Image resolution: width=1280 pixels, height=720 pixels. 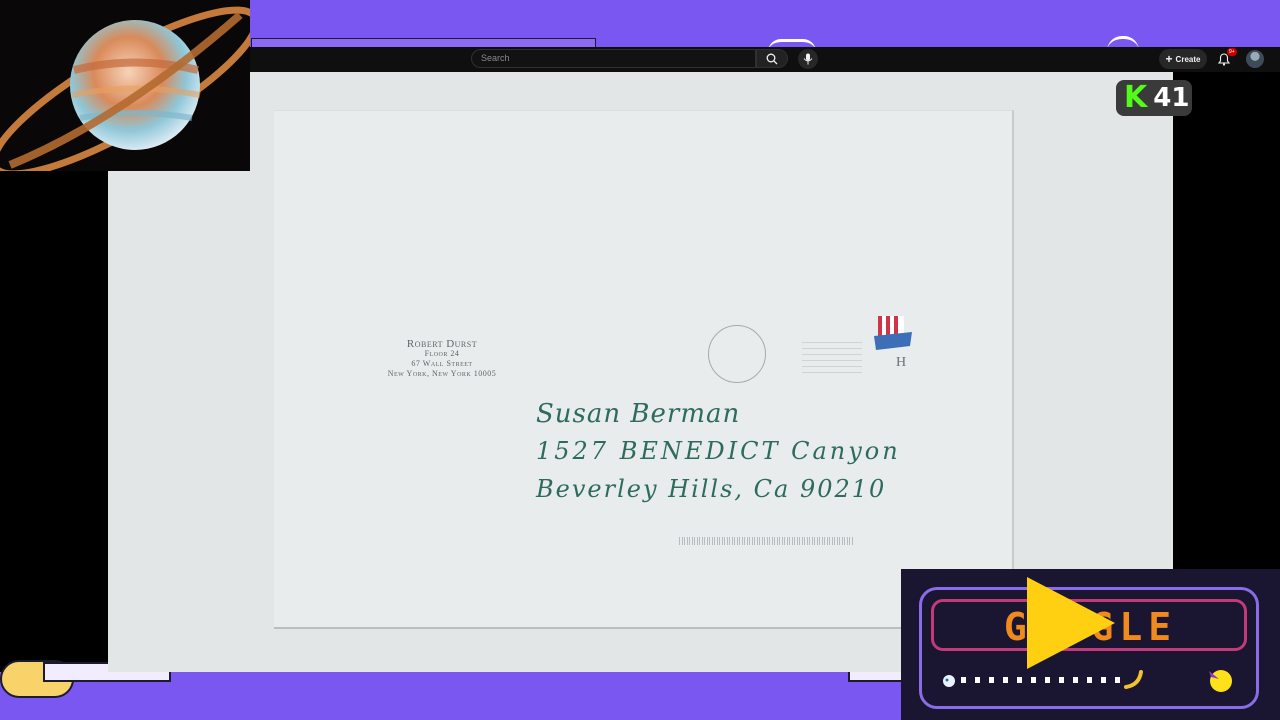 I want to click on recipient-street: 1527 BENEDICT Canyon, so click(x=718, y=451).